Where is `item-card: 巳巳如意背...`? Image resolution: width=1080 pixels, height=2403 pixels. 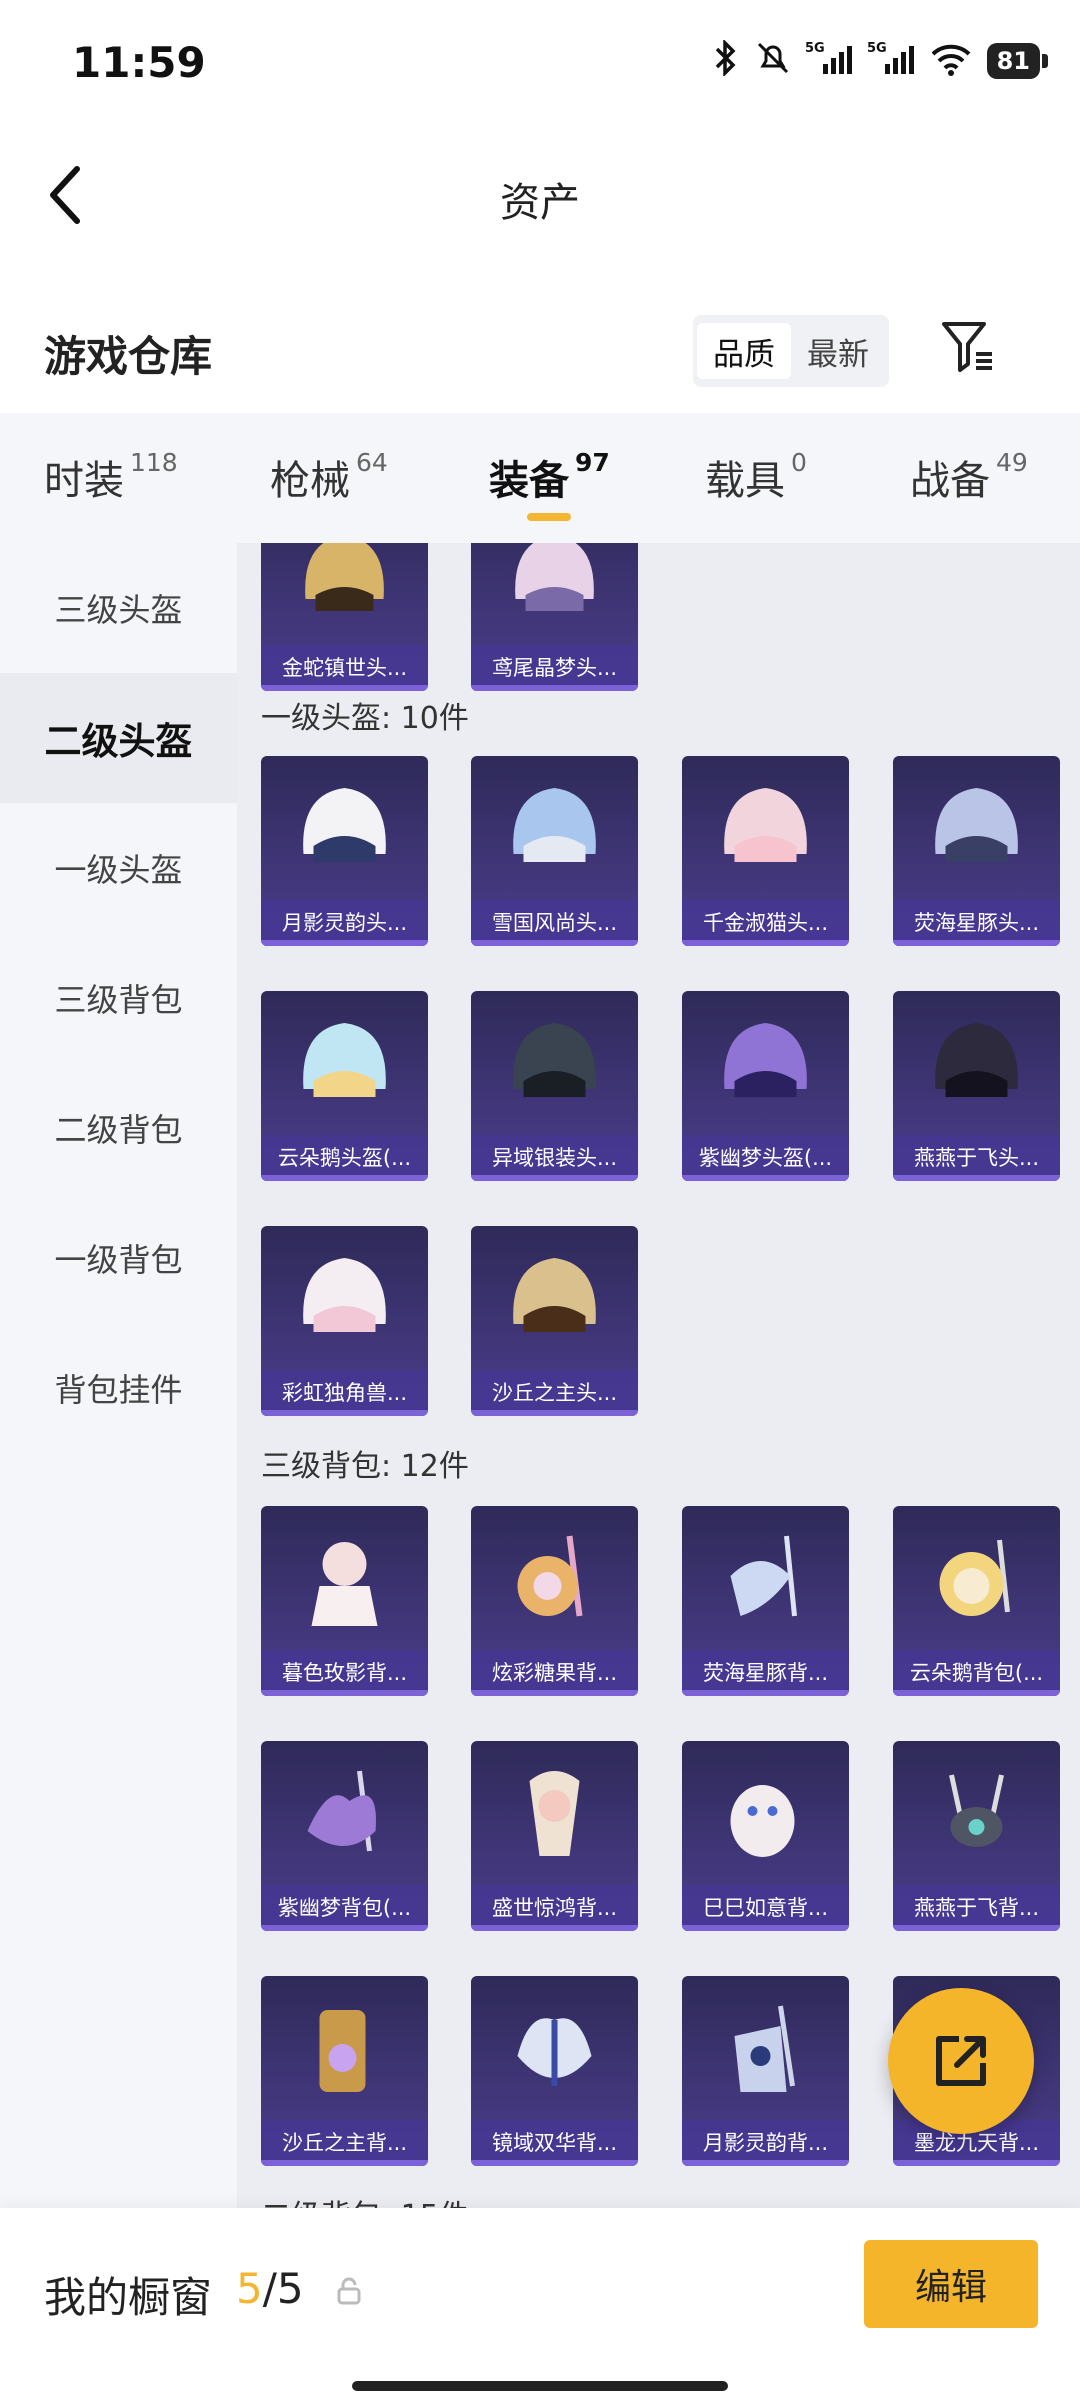 item-card: 巳巳如意背... is located at coordinates (765, 1836).